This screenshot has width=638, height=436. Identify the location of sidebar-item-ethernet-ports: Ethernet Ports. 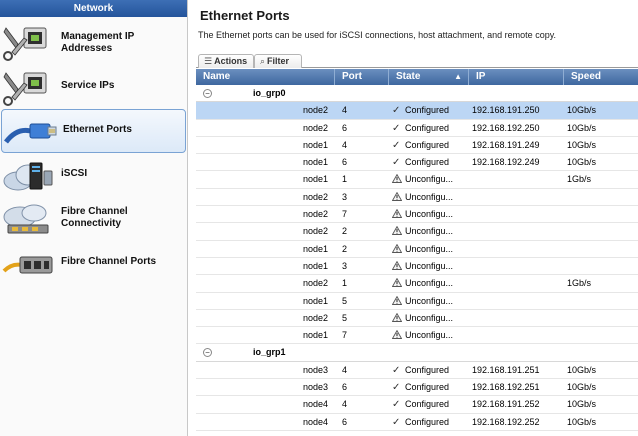
(93, 131).